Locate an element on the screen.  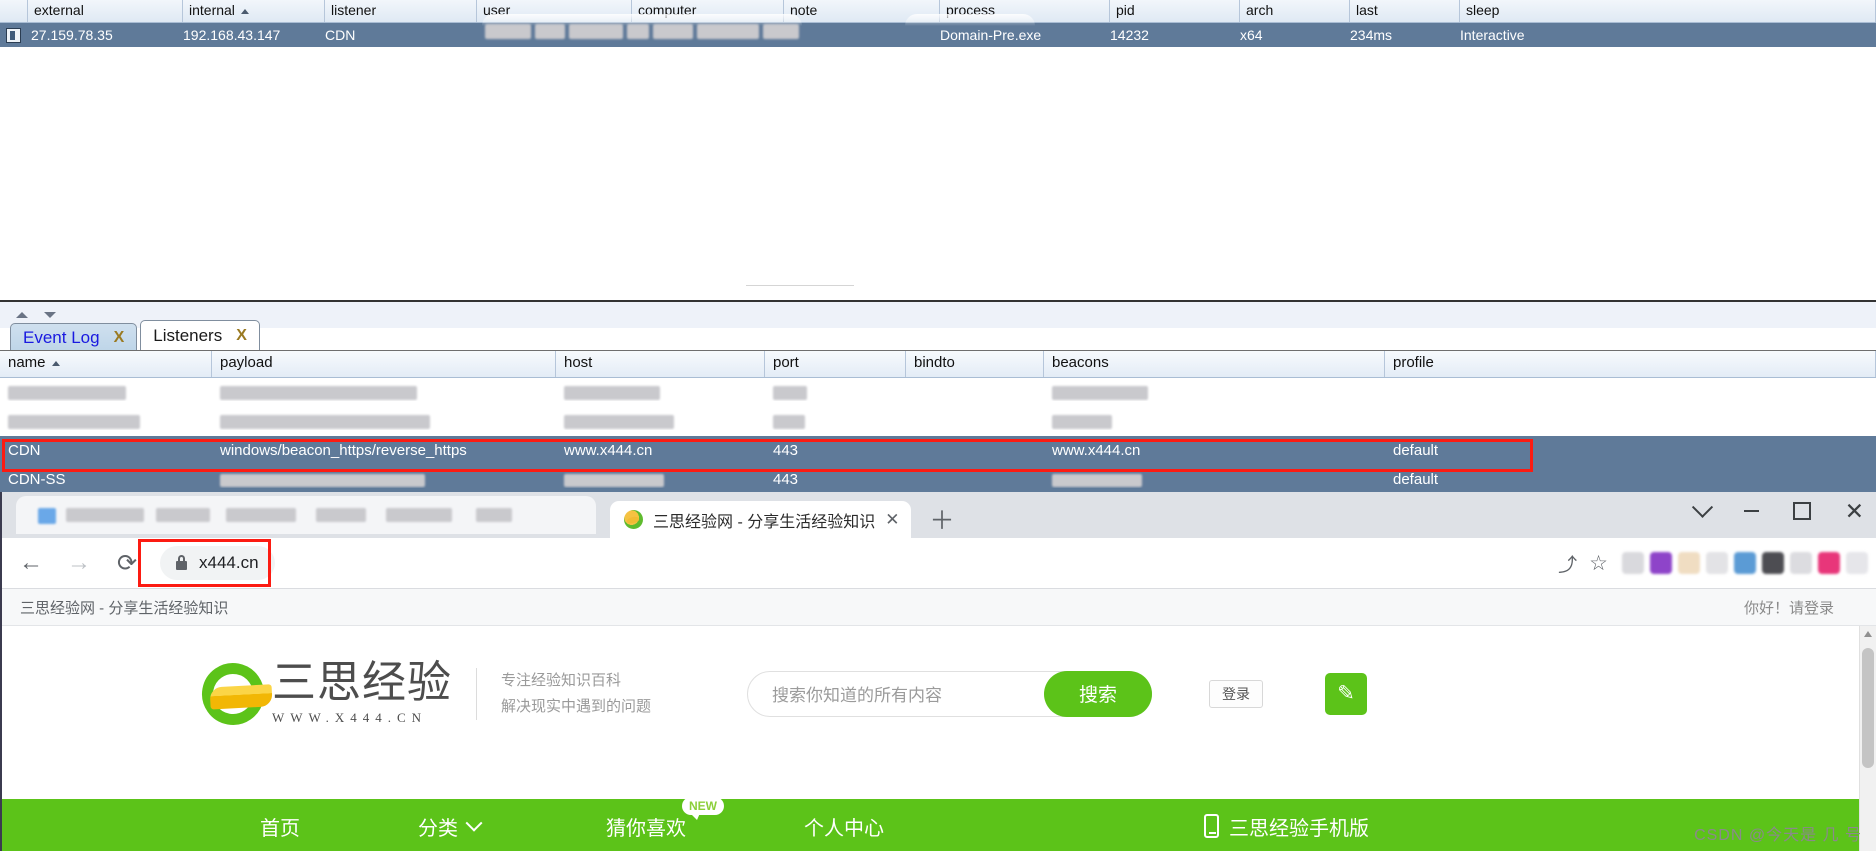
address-bar-url: x444.cn is located at coordinates (229, 562).